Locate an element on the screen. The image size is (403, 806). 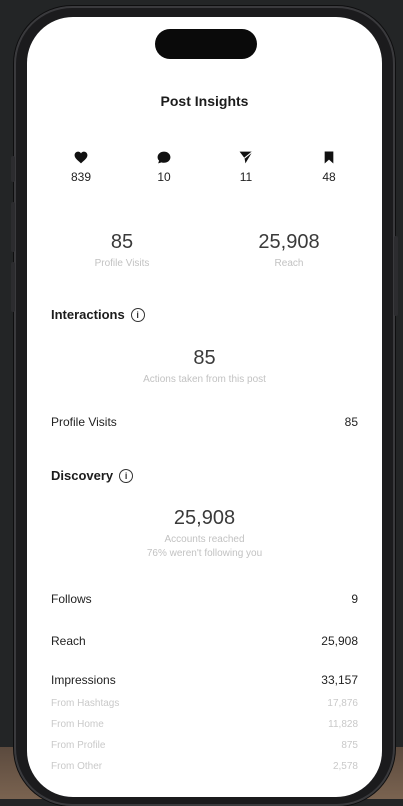
reach-summary: 25,908 Reach is located at coordinates (289, 250).